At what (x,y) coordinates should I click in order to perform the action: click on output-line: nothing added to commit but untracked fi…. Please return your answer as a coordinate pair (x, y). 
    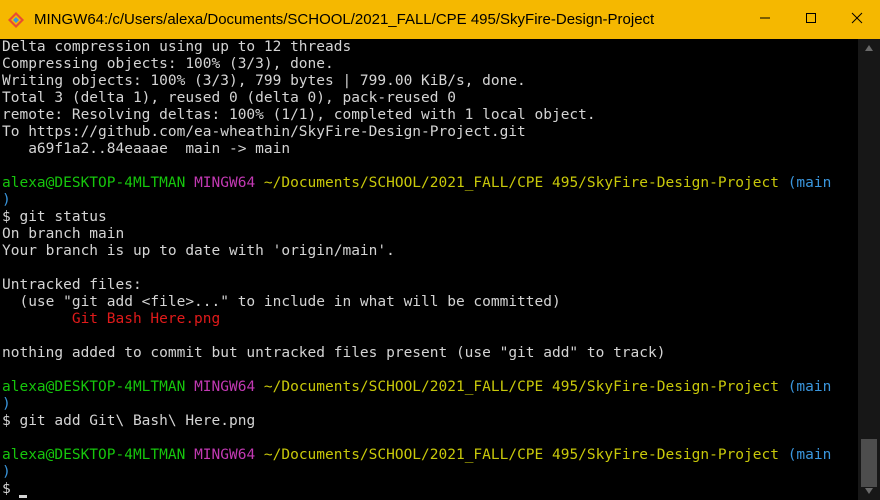
    Looking at the image, I should click on (334, 353).